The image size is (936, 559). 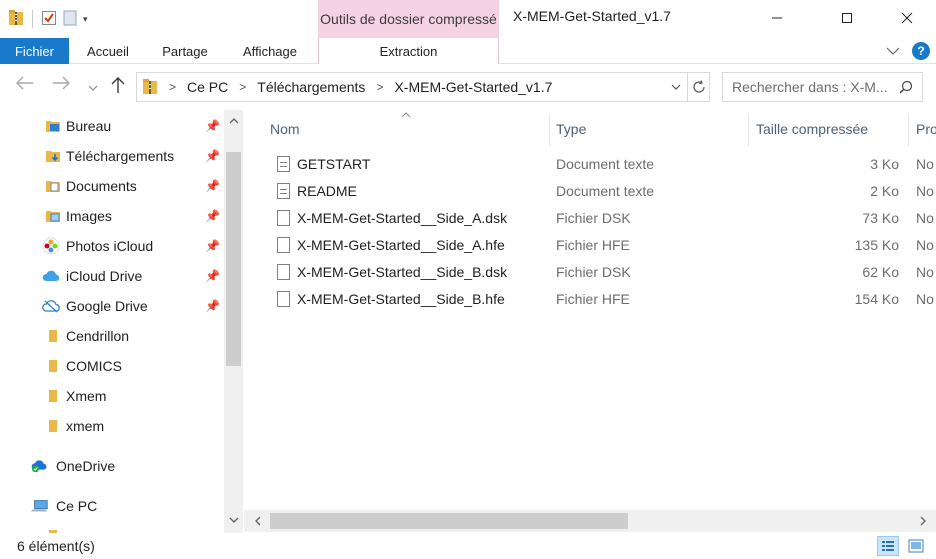 What do you see at coordinates (112, 306) in the screenshot?
I see `sidebar-item-google-drive: Google Drive 📌` at bounding box center [112, 306].